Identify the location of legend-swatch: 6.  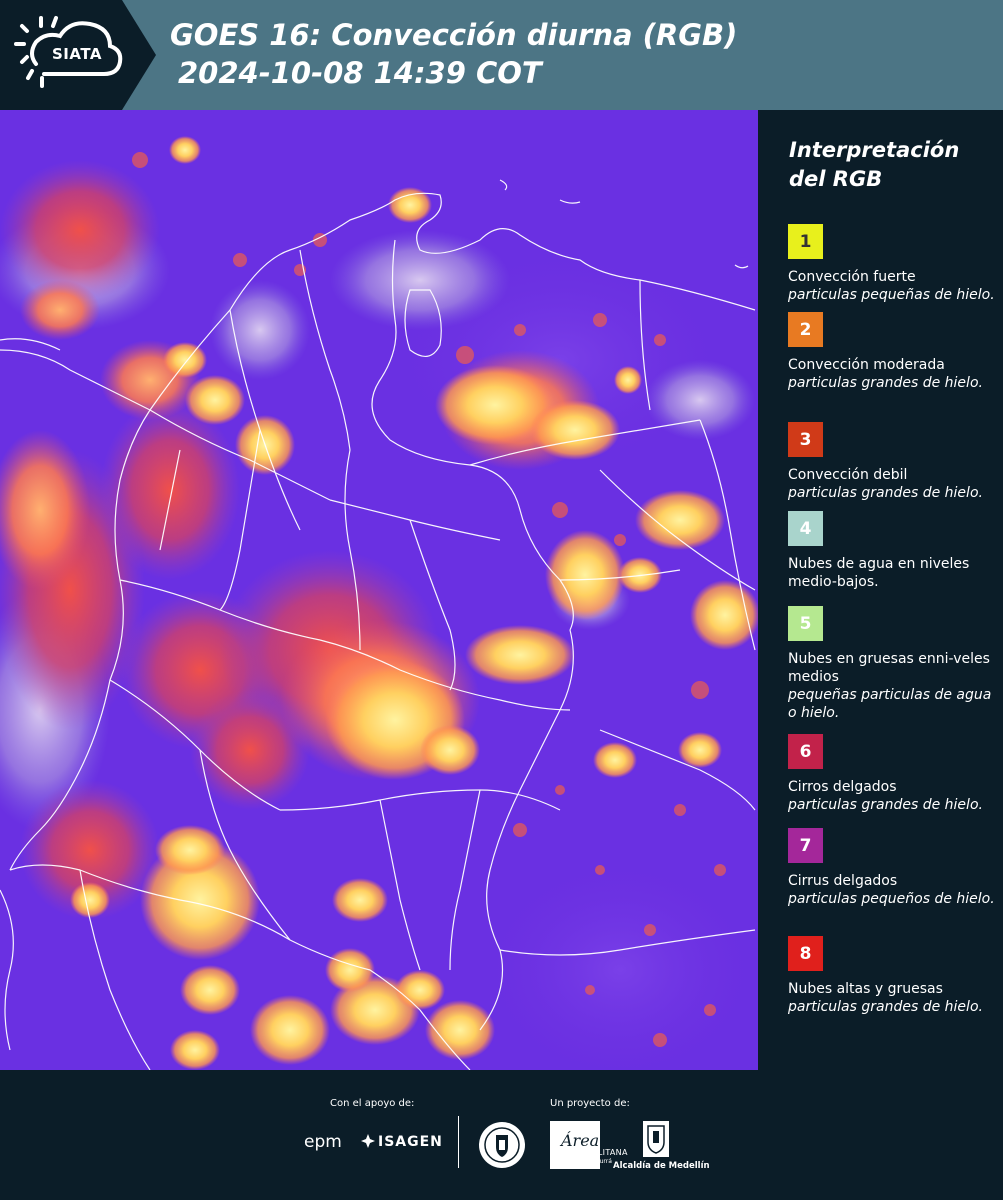
(805, 751).